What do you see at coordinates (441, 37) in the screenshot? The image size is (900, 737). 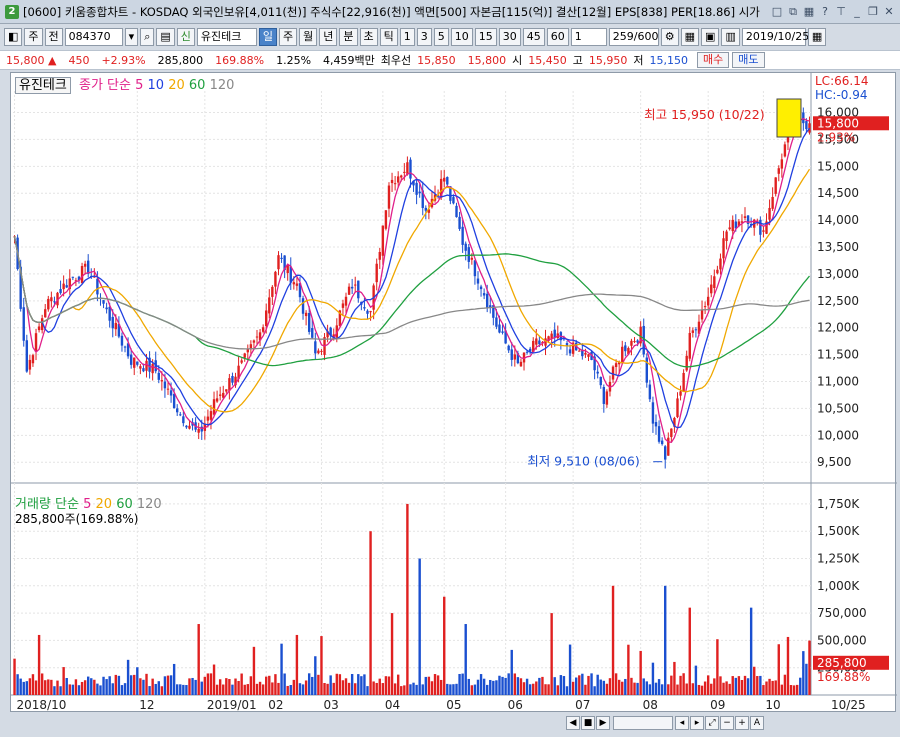 I see `interval-5: 5` at bounding box center [441, 37].